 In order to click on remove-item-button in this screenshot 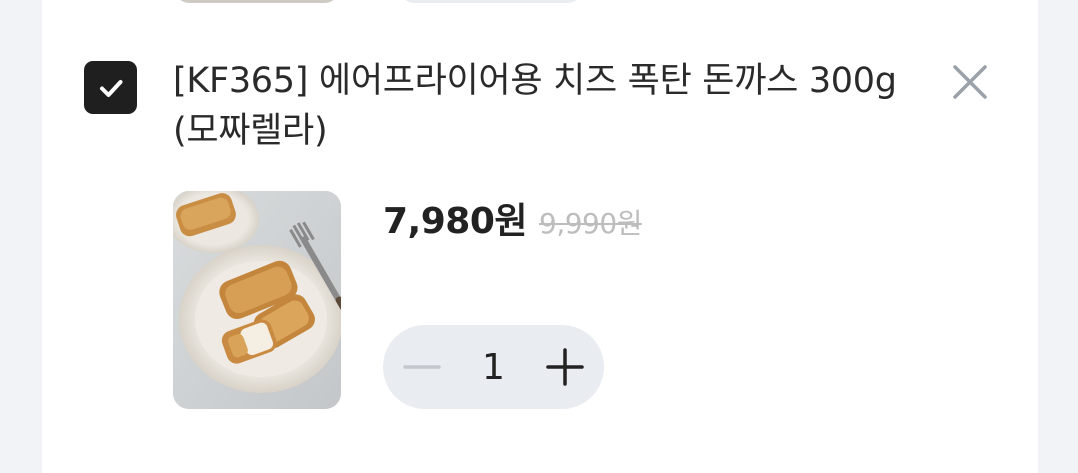, I will do `click(970, 82)`.